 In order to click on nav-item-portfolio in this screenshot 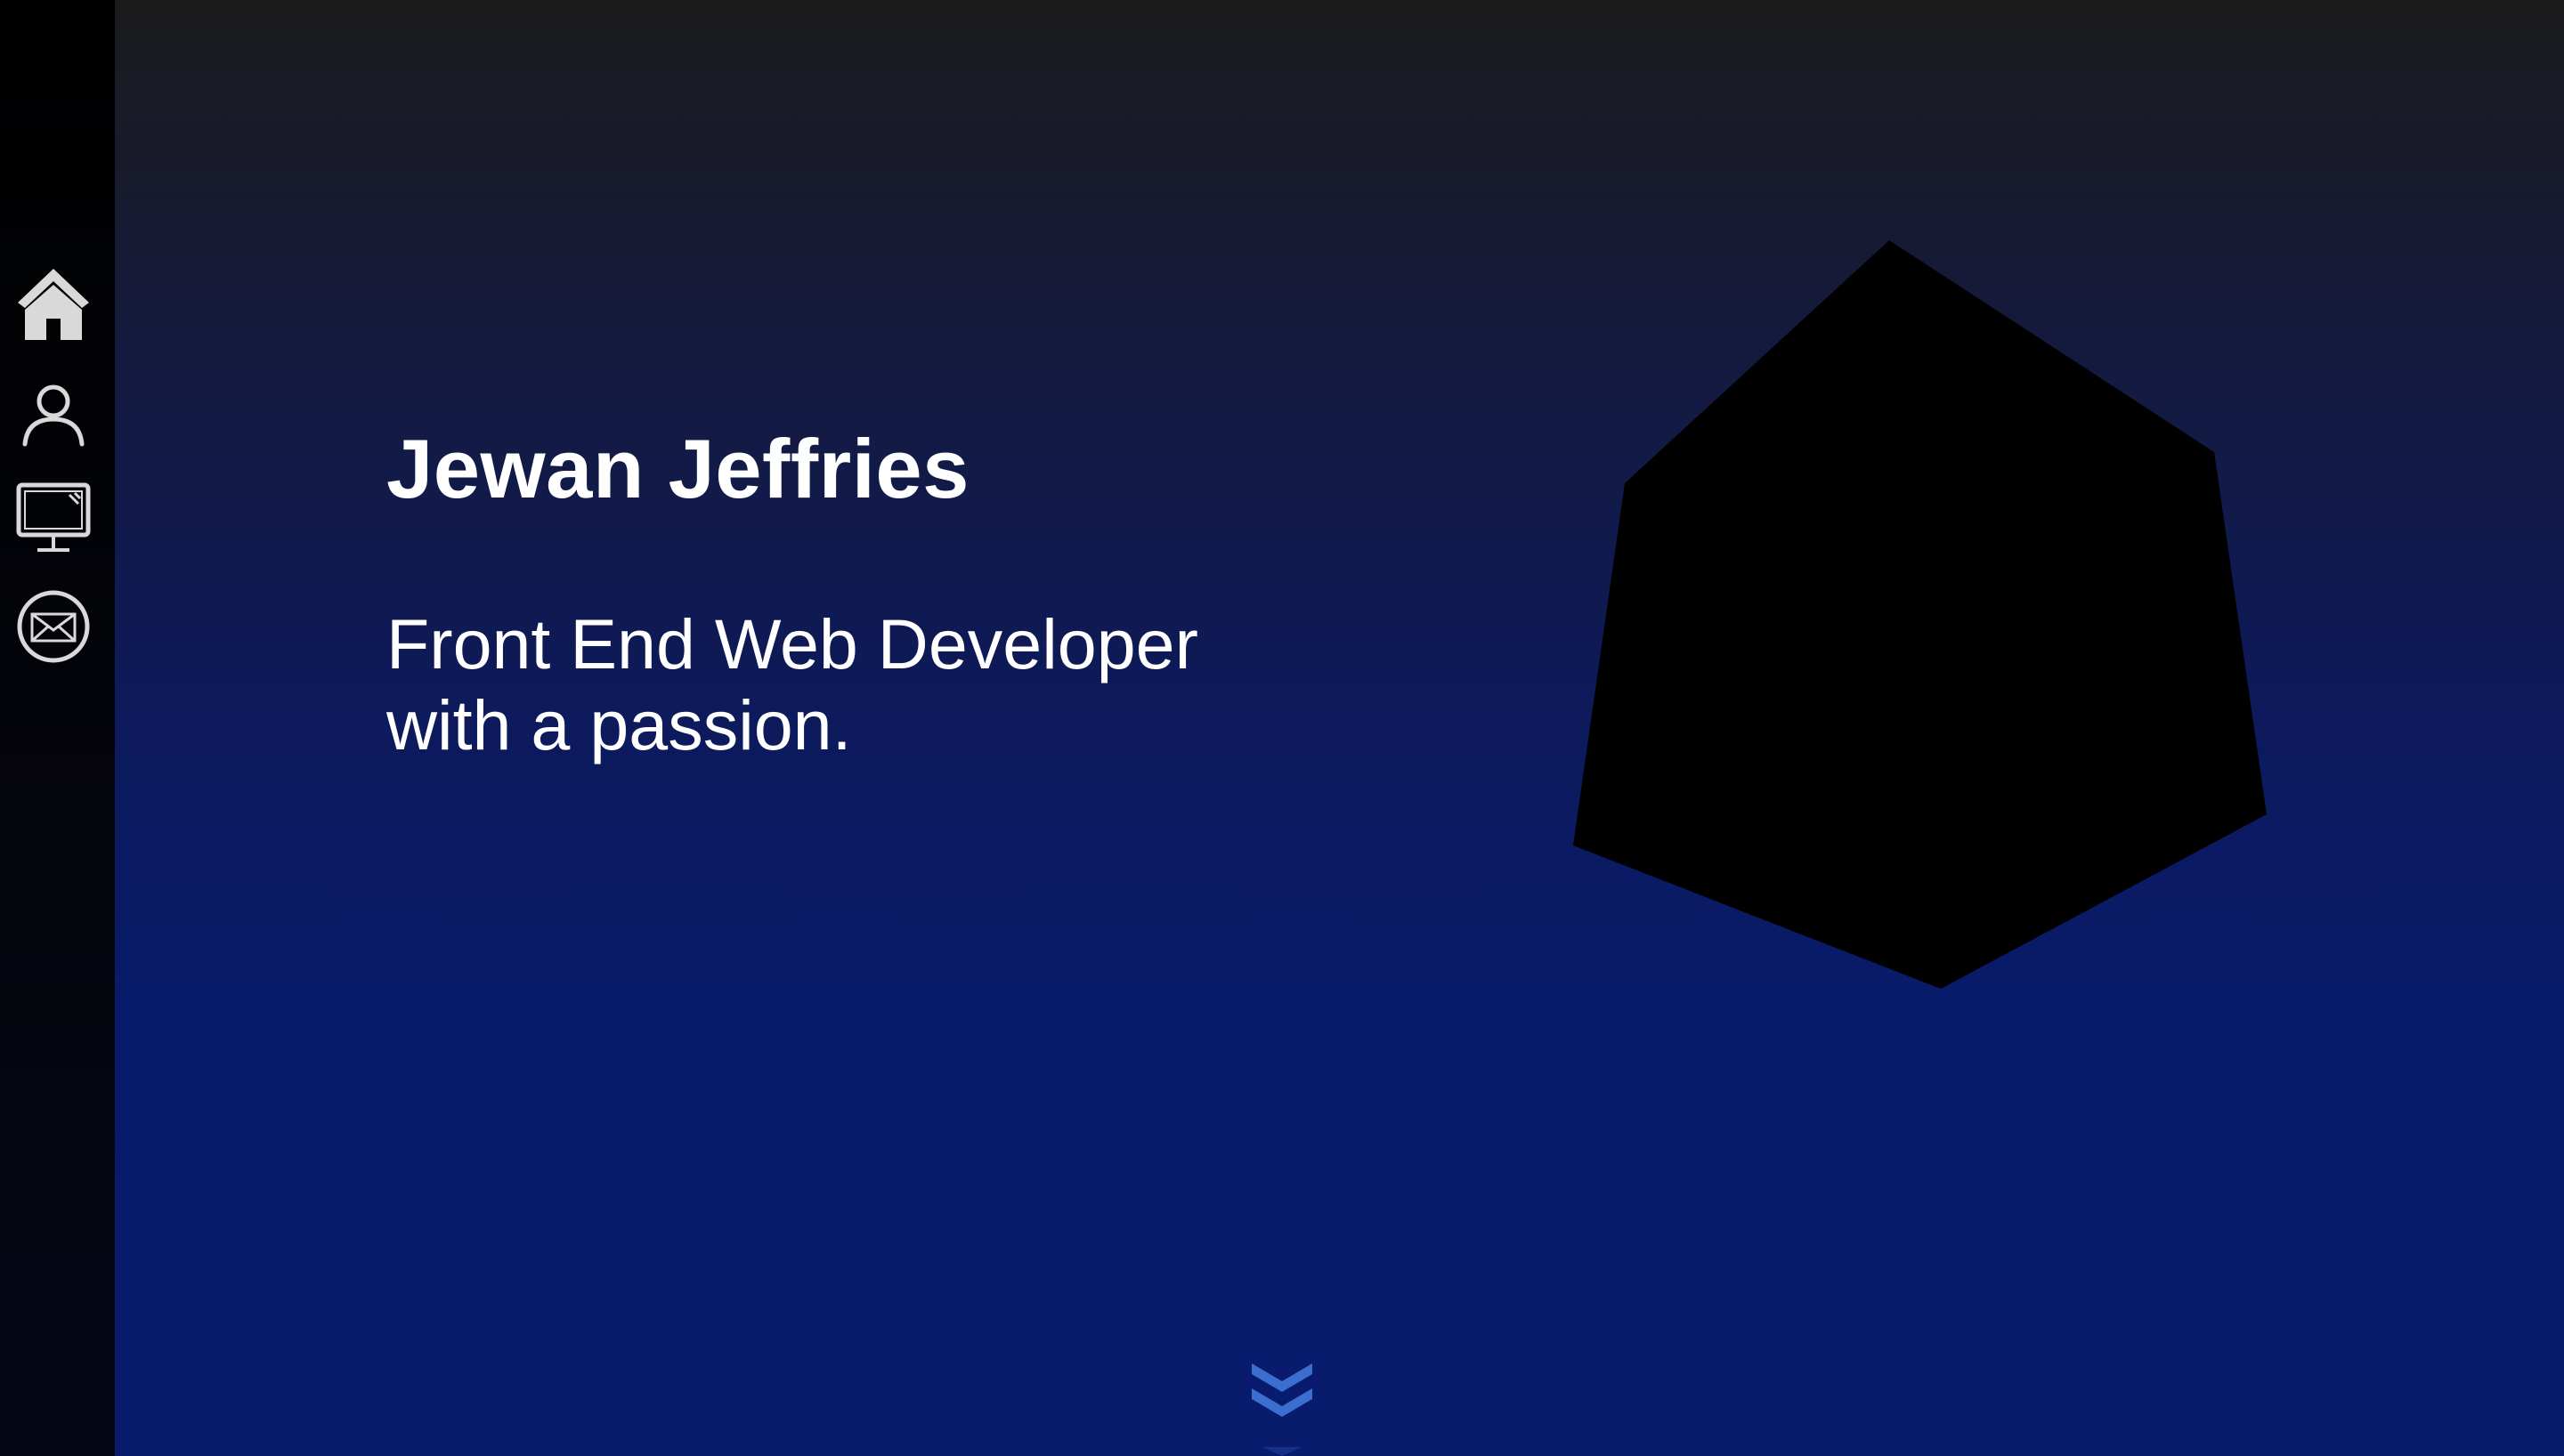, I will do `click(53, 518)`.